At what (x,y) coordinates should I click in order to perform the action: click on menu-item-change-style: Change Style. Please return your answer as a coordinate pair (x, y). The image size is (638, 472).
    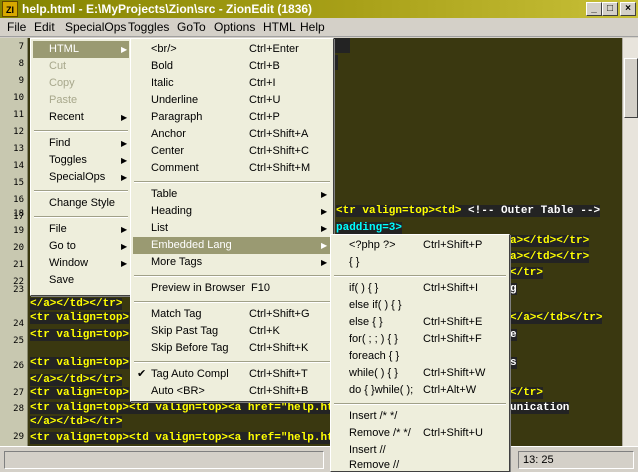
    Looking at the image, I should click on (81, 203).